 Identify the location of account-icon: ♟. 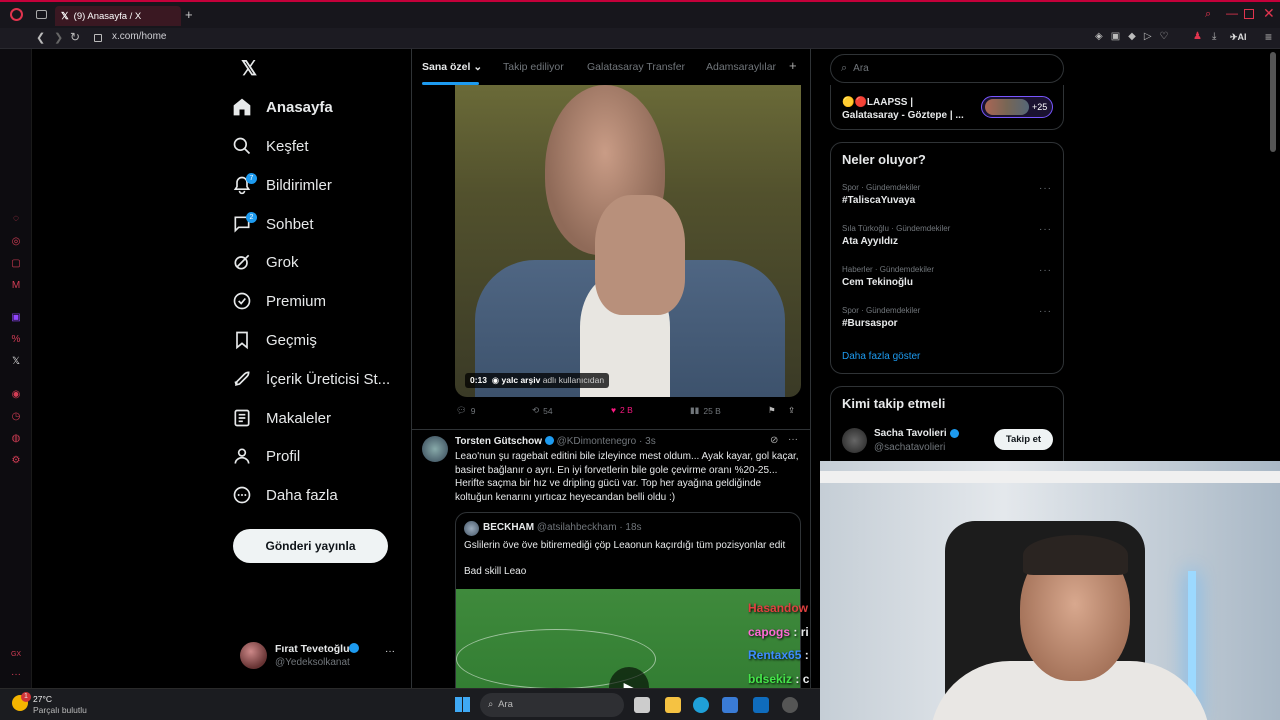
(1197, 36).